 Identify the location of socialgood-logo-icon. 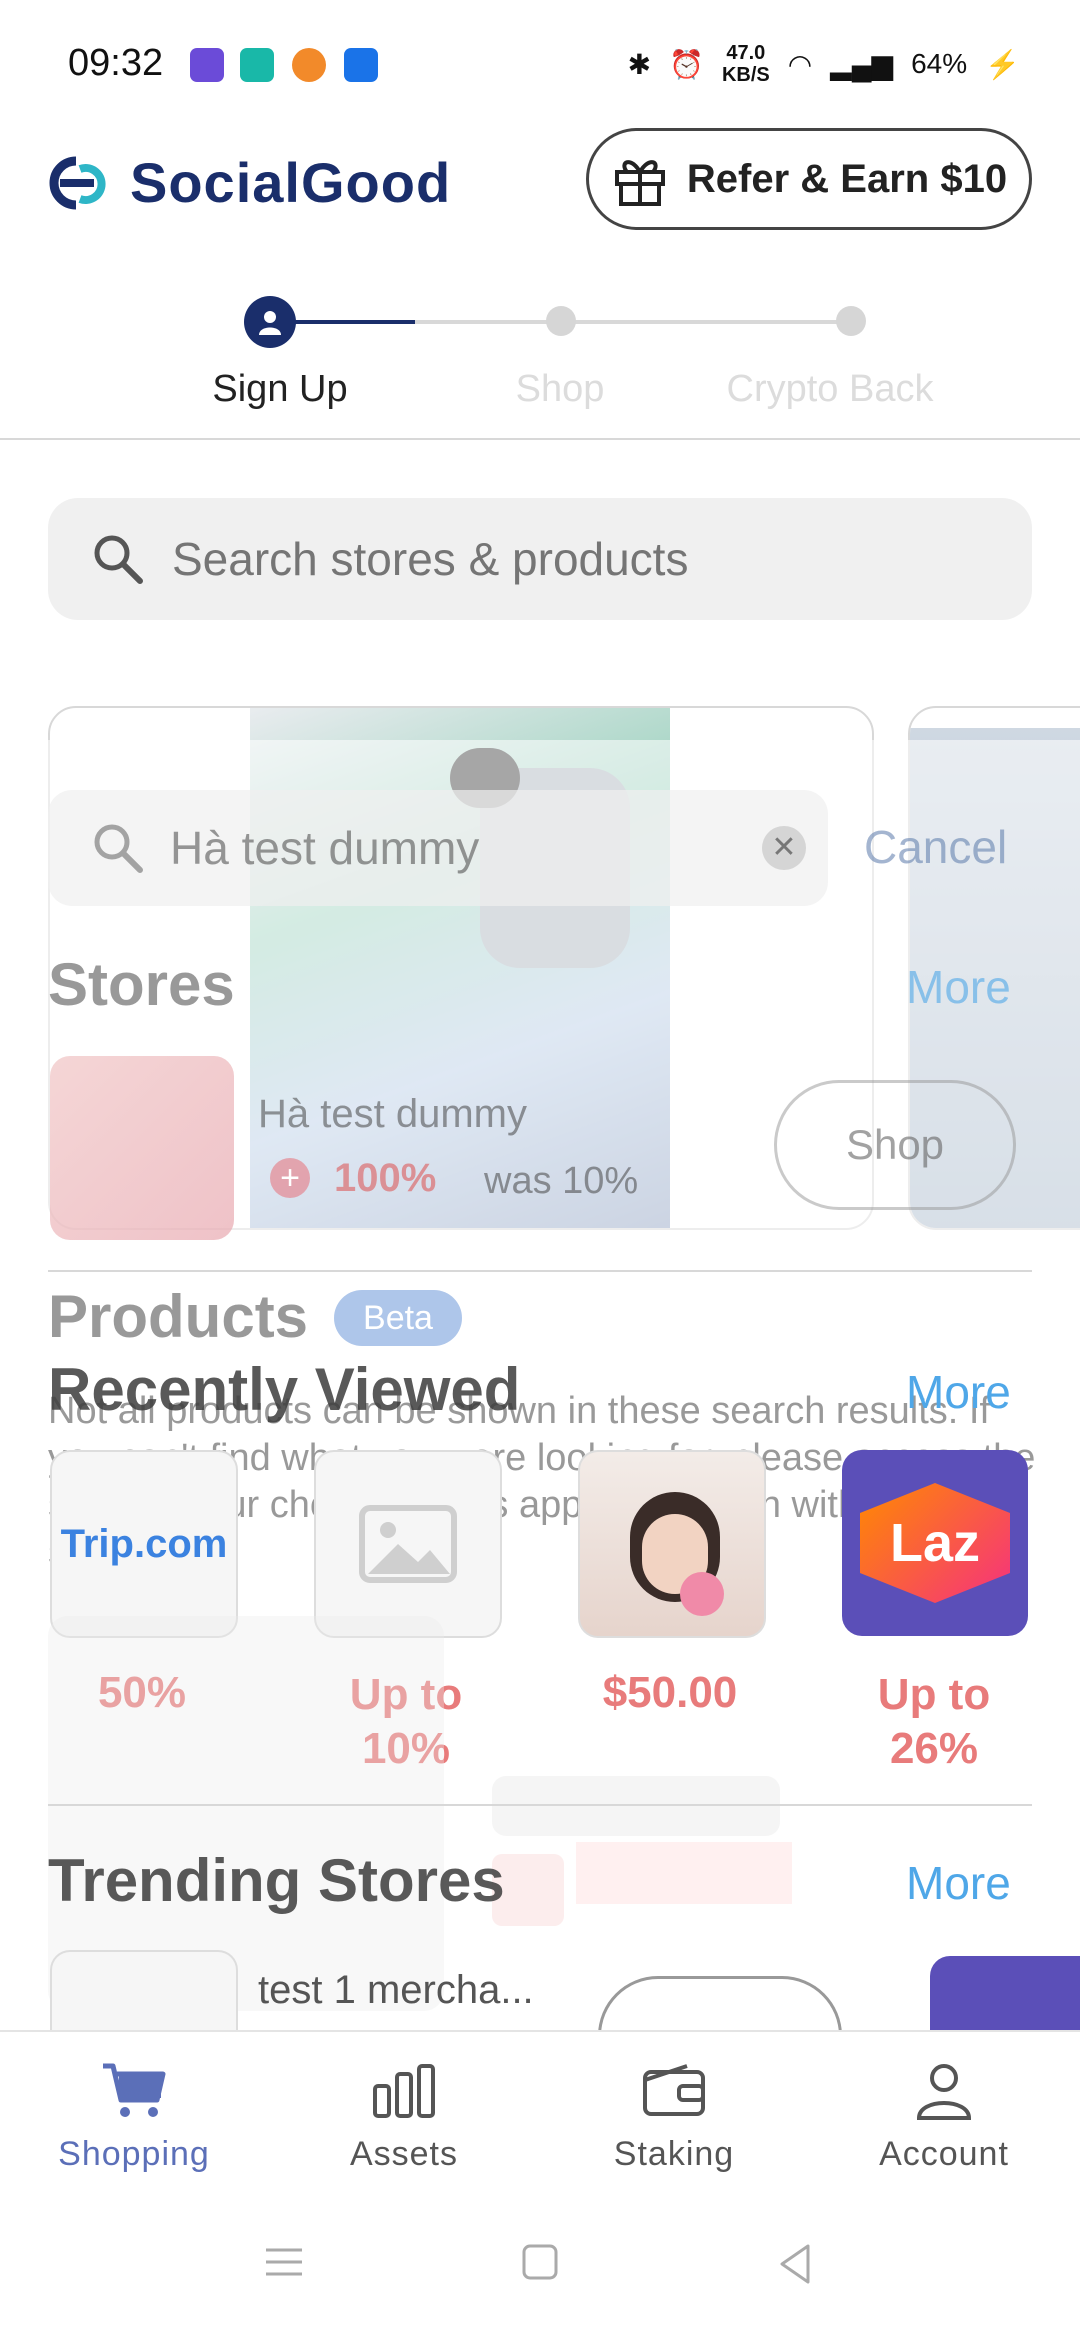
(77, 182).